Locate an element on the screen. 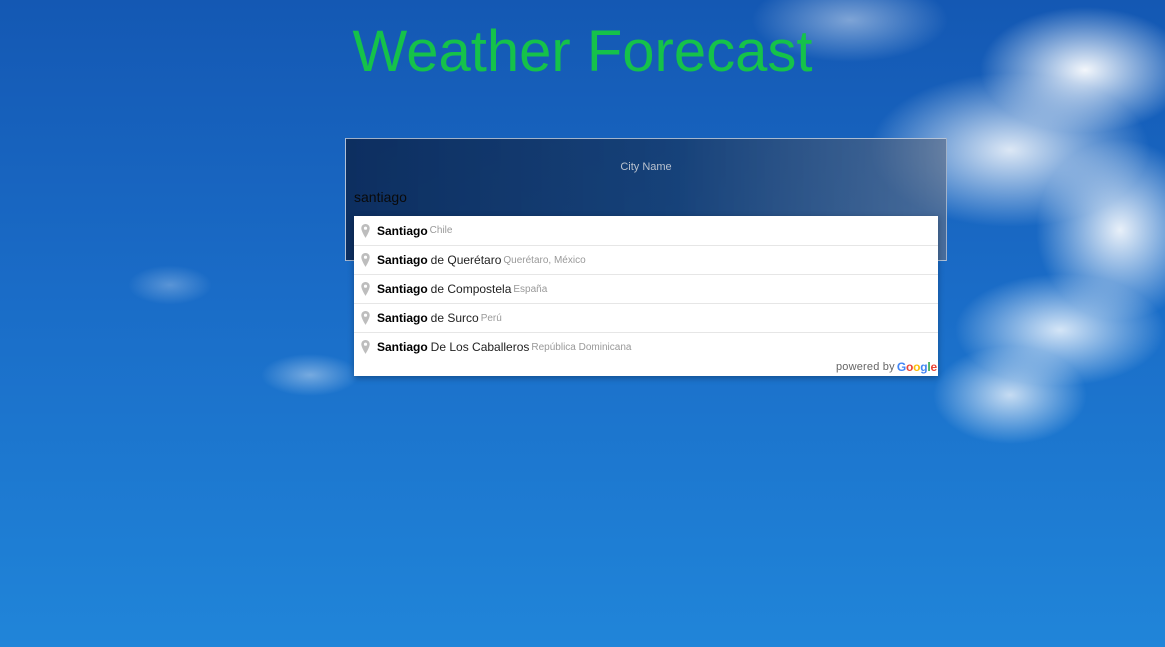  google-letter: G is located at coordinates (901, 367).